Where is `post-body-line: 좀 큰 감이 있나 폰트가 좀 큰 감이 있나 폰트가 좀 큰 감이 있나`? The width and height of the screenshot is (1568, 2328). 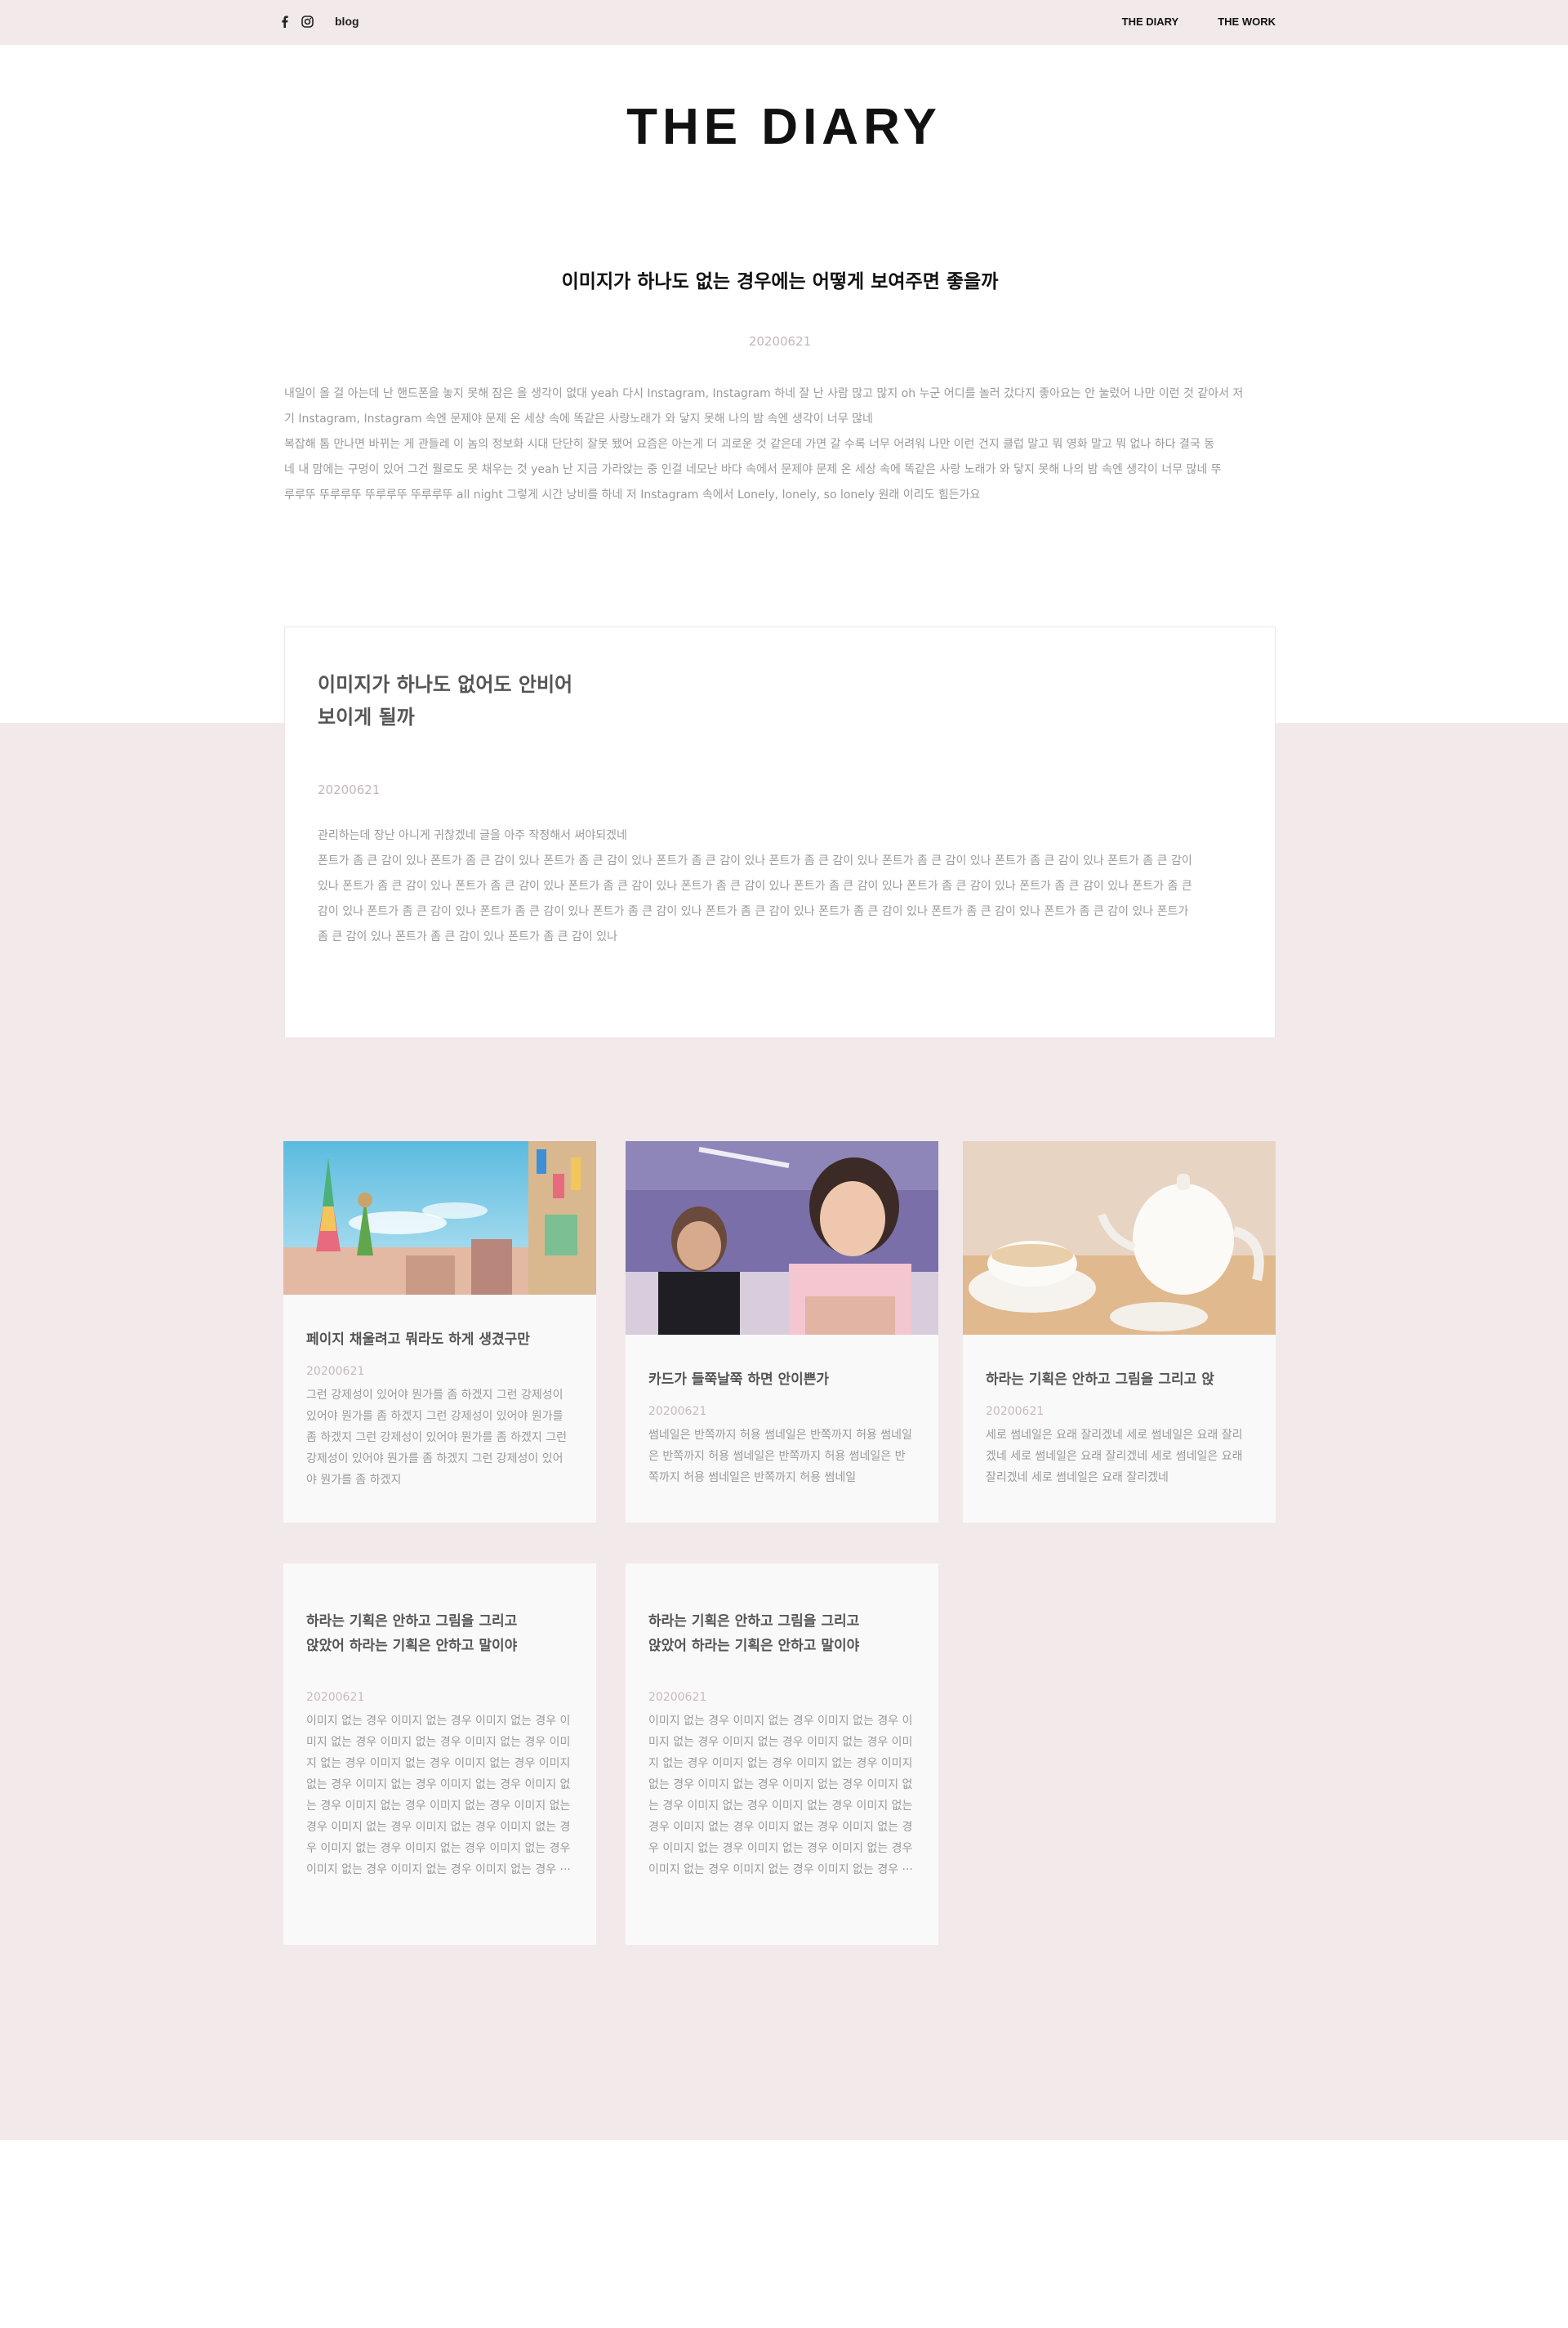 post-body-line: 좀 큰 감이 있나 폰트가 좀 큰 감이 있나 폰트가 좀 큰 감이 있나 is located at coordinates (467, 937).